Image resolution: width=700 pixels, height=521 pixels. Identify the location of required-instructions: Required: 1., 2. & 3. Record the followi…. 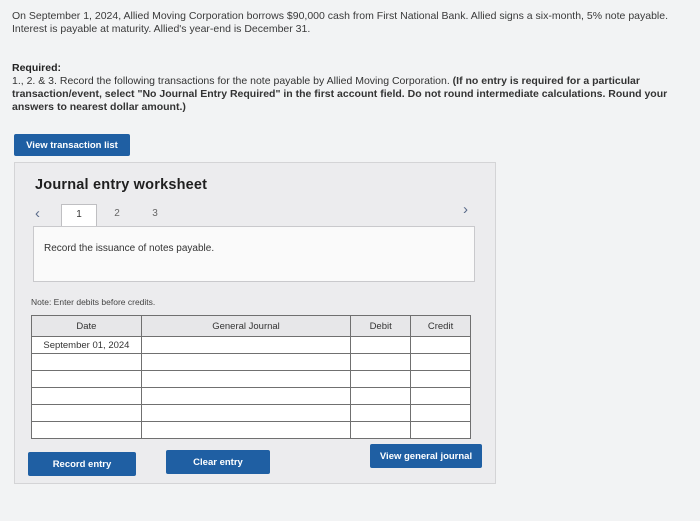
(347, 88).